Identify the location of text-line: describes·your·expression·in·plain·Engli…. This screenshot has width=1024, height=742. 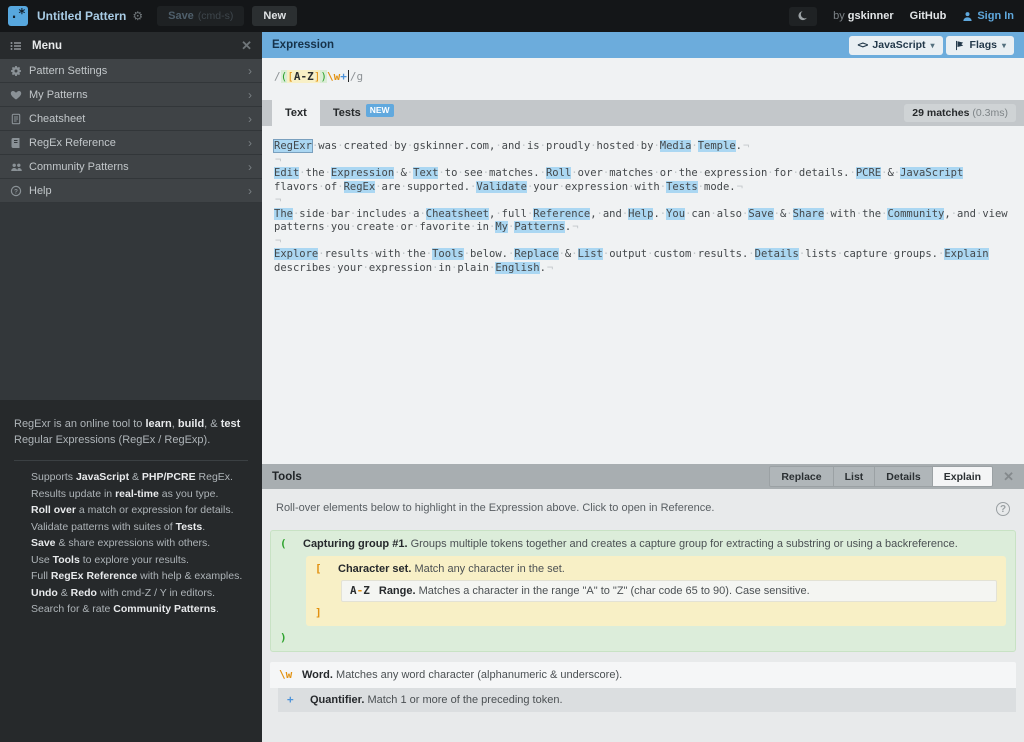
(643, 268).